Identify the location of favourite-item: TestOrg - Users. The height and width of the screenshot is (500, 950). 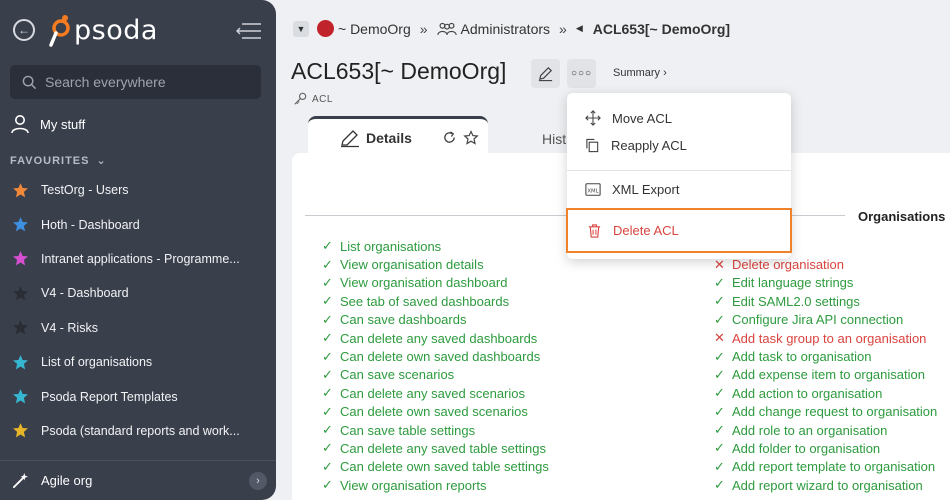
(138, 190).